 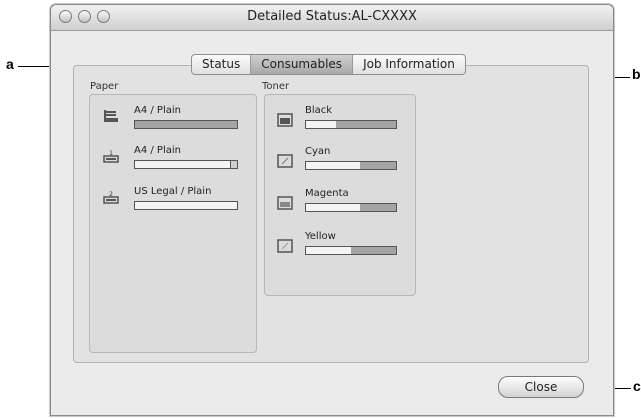 I want to click on title-bar: Detailed Status:AL-CXXXX, so click(x=332, y=18).